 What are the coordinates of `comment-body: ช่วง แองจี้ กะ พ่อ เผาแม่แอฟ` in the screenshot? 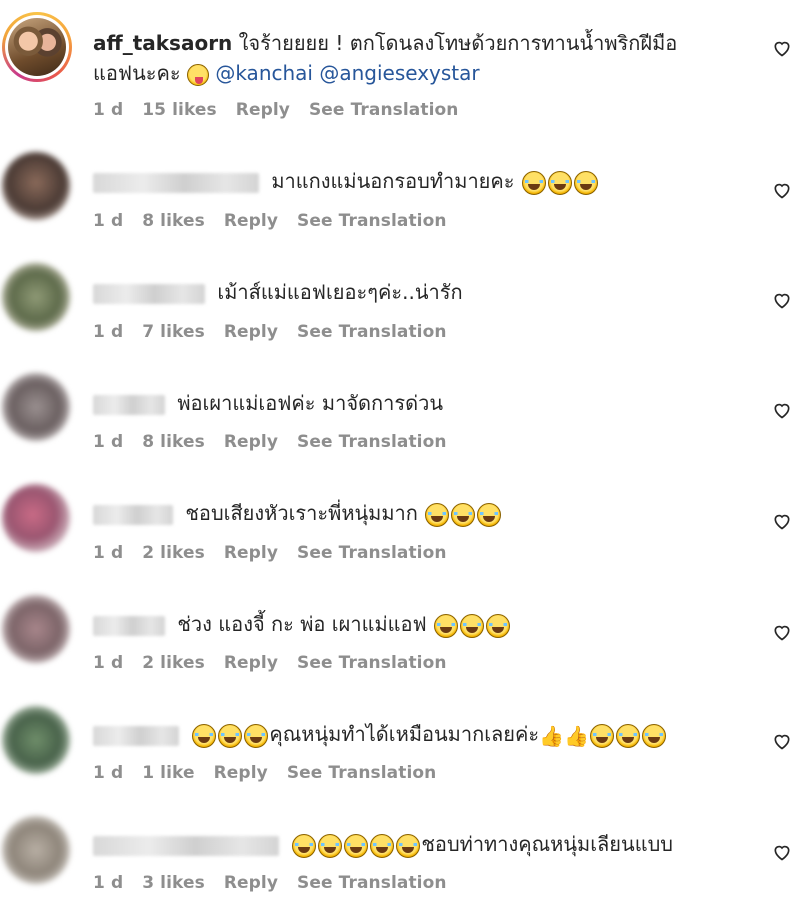 It's located at (302, 624).